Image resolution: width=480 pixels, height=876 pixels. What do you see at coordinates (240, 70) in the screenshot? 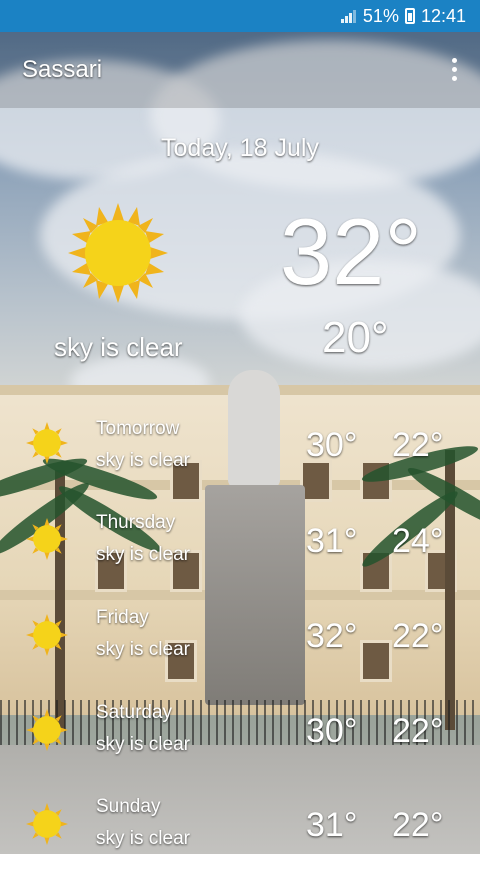
I see `app-bar: Sassari` at bounding box center [240, 70].